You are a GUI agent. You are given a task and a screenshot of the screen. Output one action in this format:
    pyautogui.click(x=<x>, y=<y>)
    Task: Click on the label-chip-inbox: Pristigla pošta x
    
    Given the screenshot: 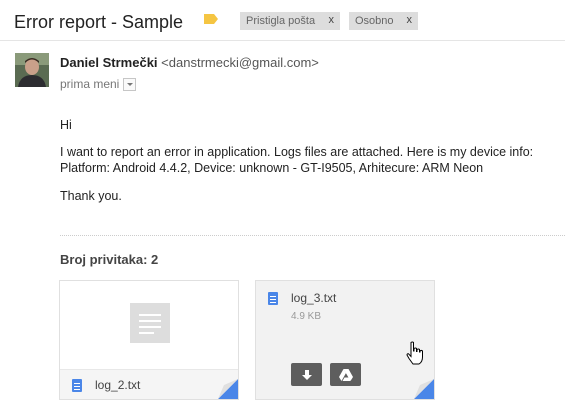 What is the action you would take?
    pyautogui.click(x=290, y=21)
    